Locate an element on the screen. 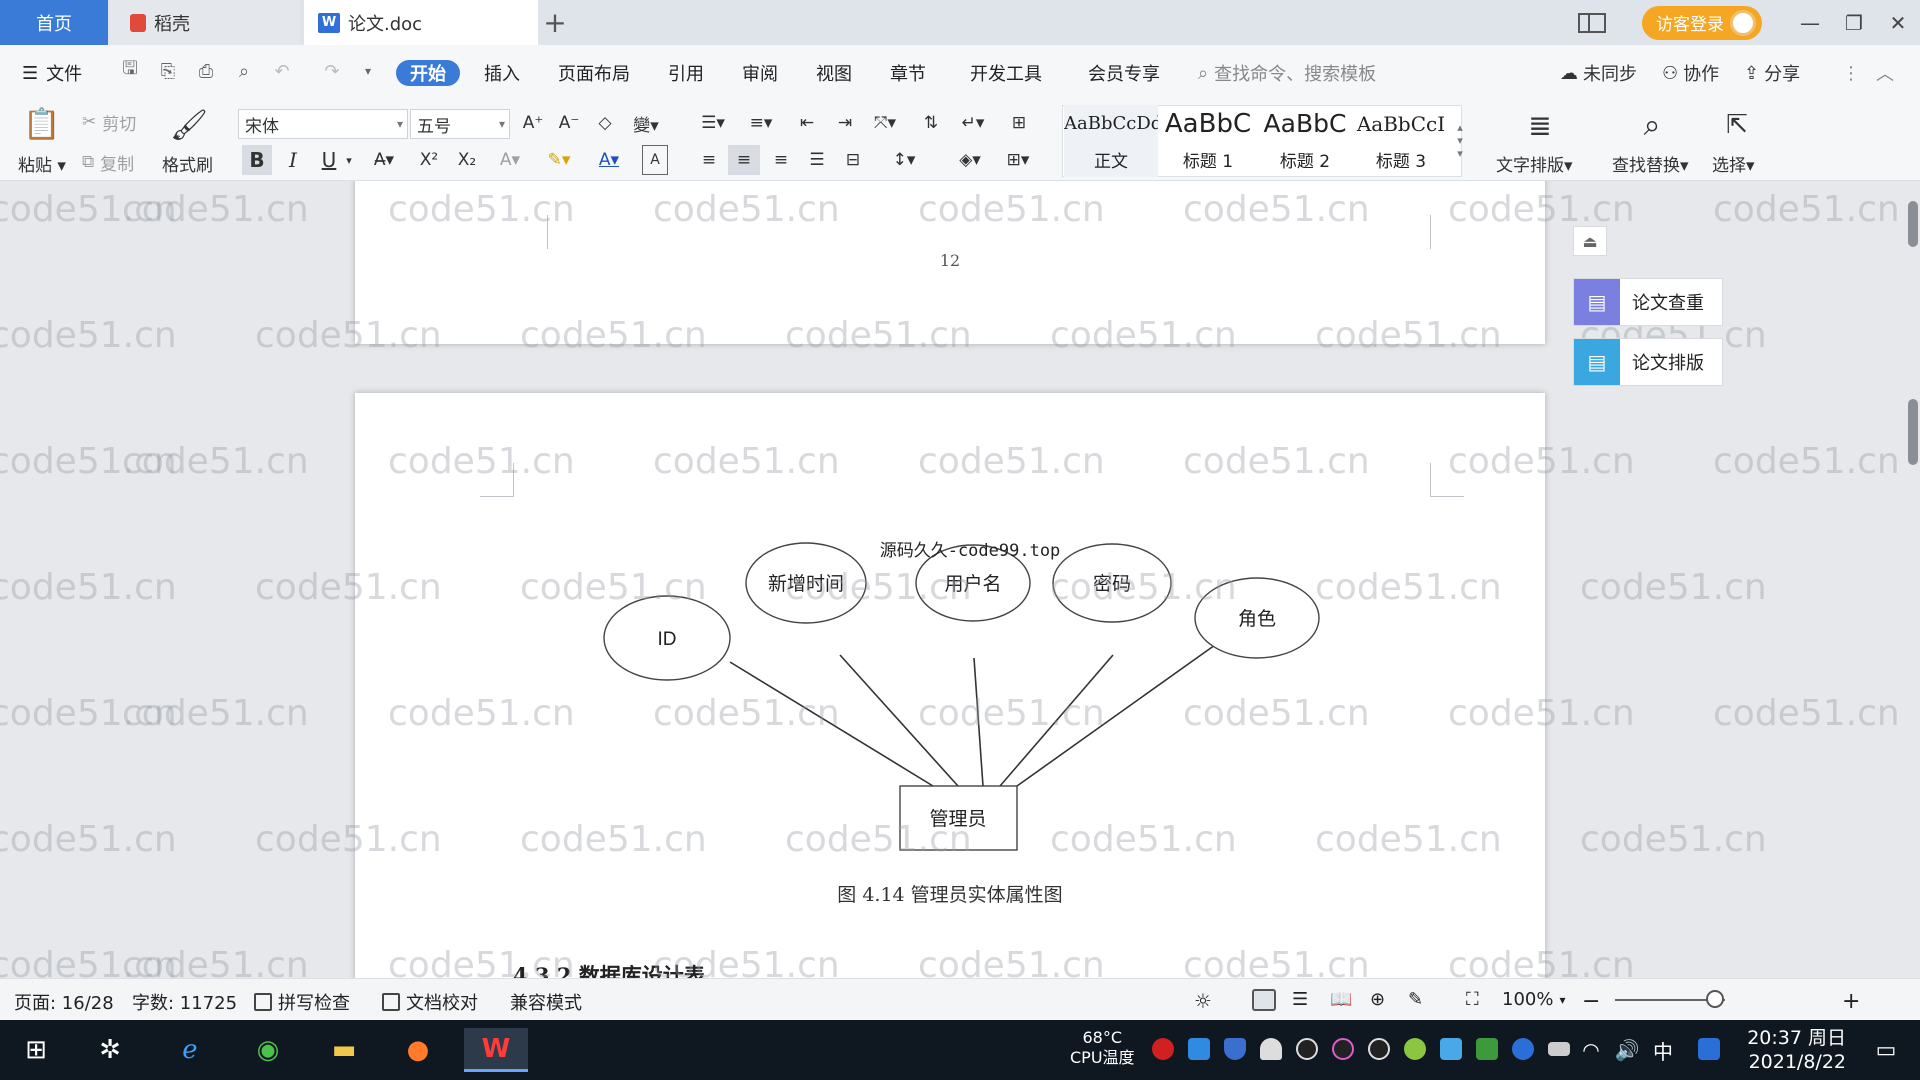 The image size is (1920, 1080). eye-protection-icon: ☼ is located at coordinates (1203, 1001).